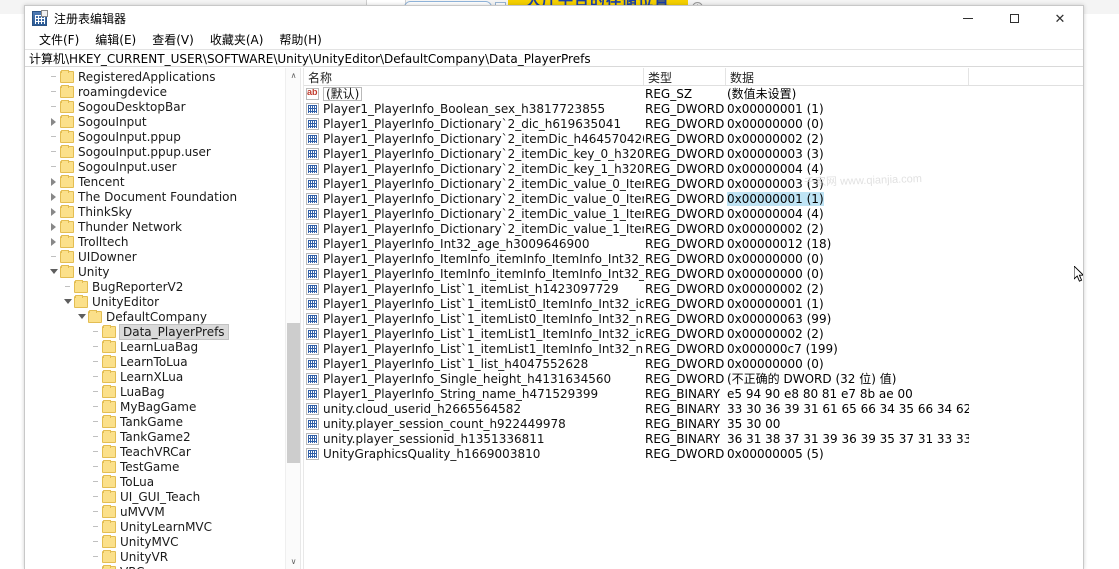 The height and width of the screenshot is (569, 1119). What do you see at coordinates (155, 91) in the screenshot?
I see `tree-item-roamingdevice: roamingdevice` at bounding box center [155, 91].